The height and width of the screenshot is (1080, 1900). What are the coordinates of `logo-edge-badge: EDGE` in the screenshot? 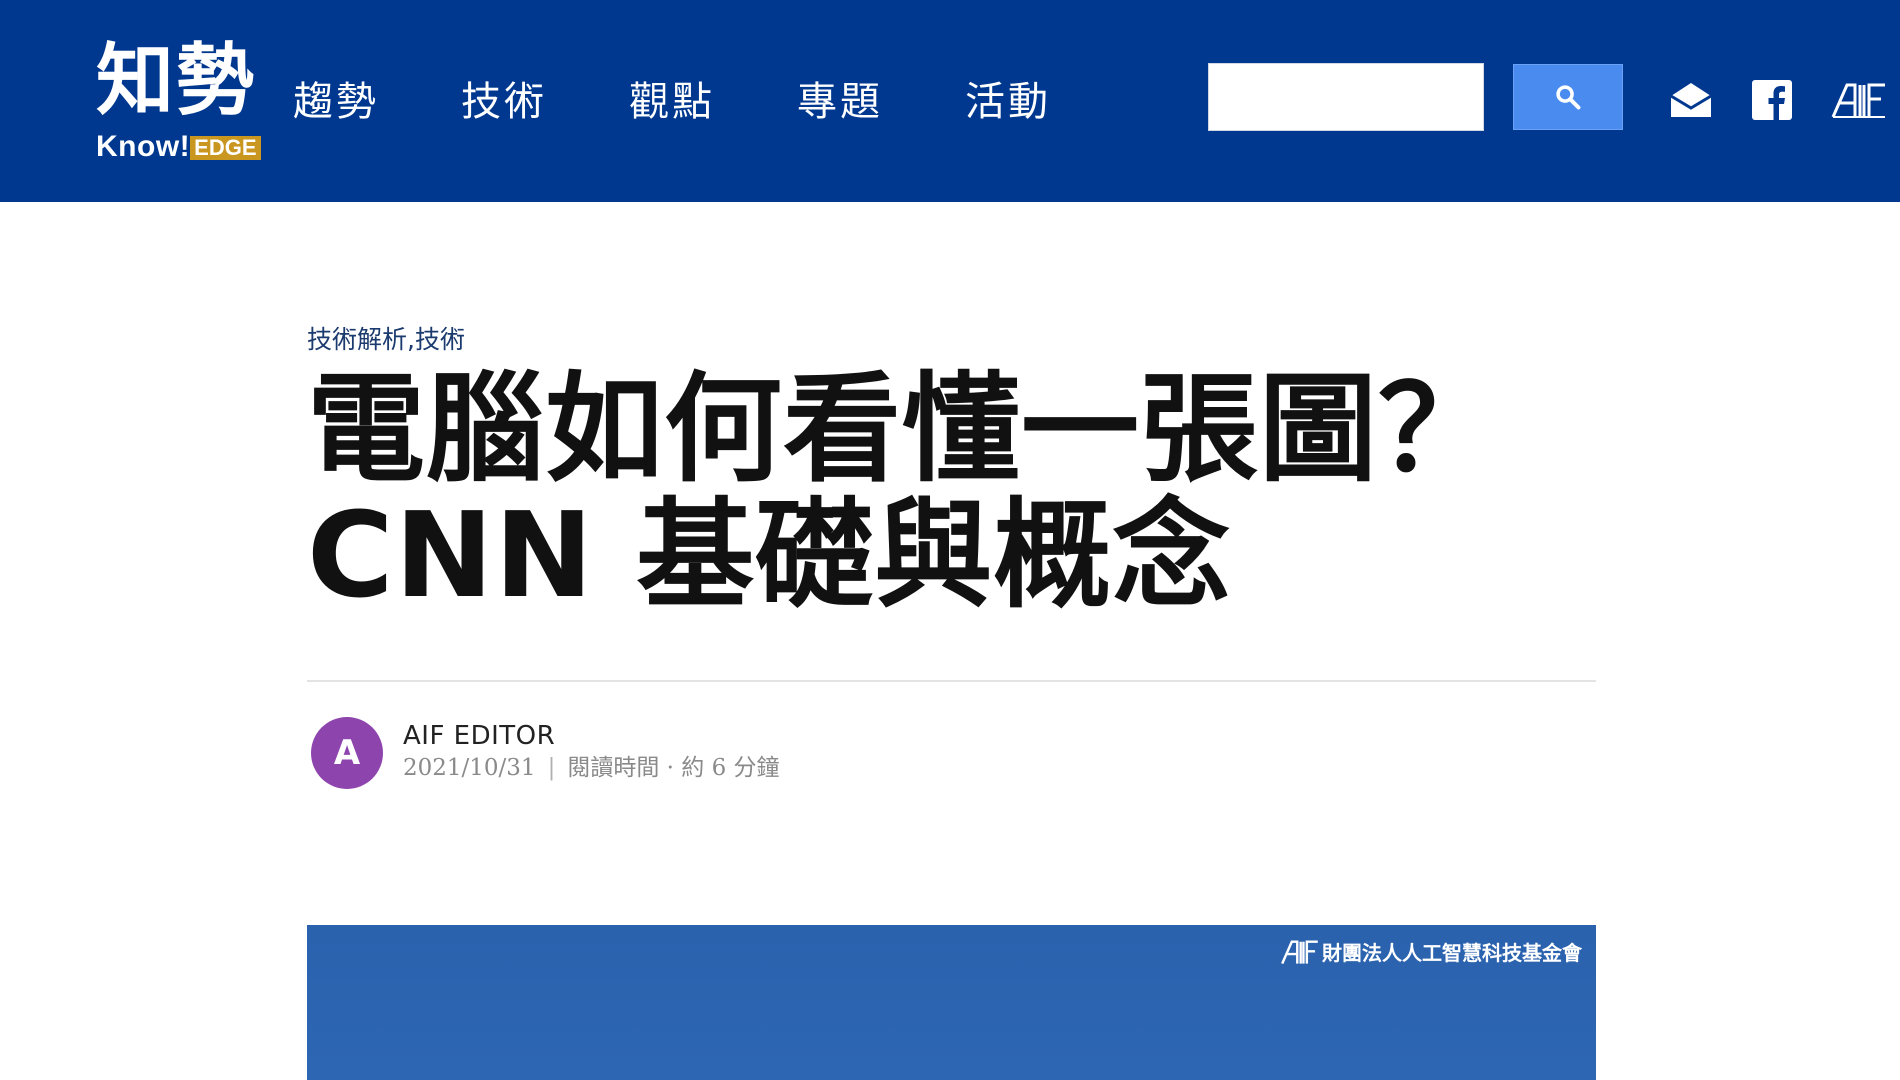 It's located at (225, 148).